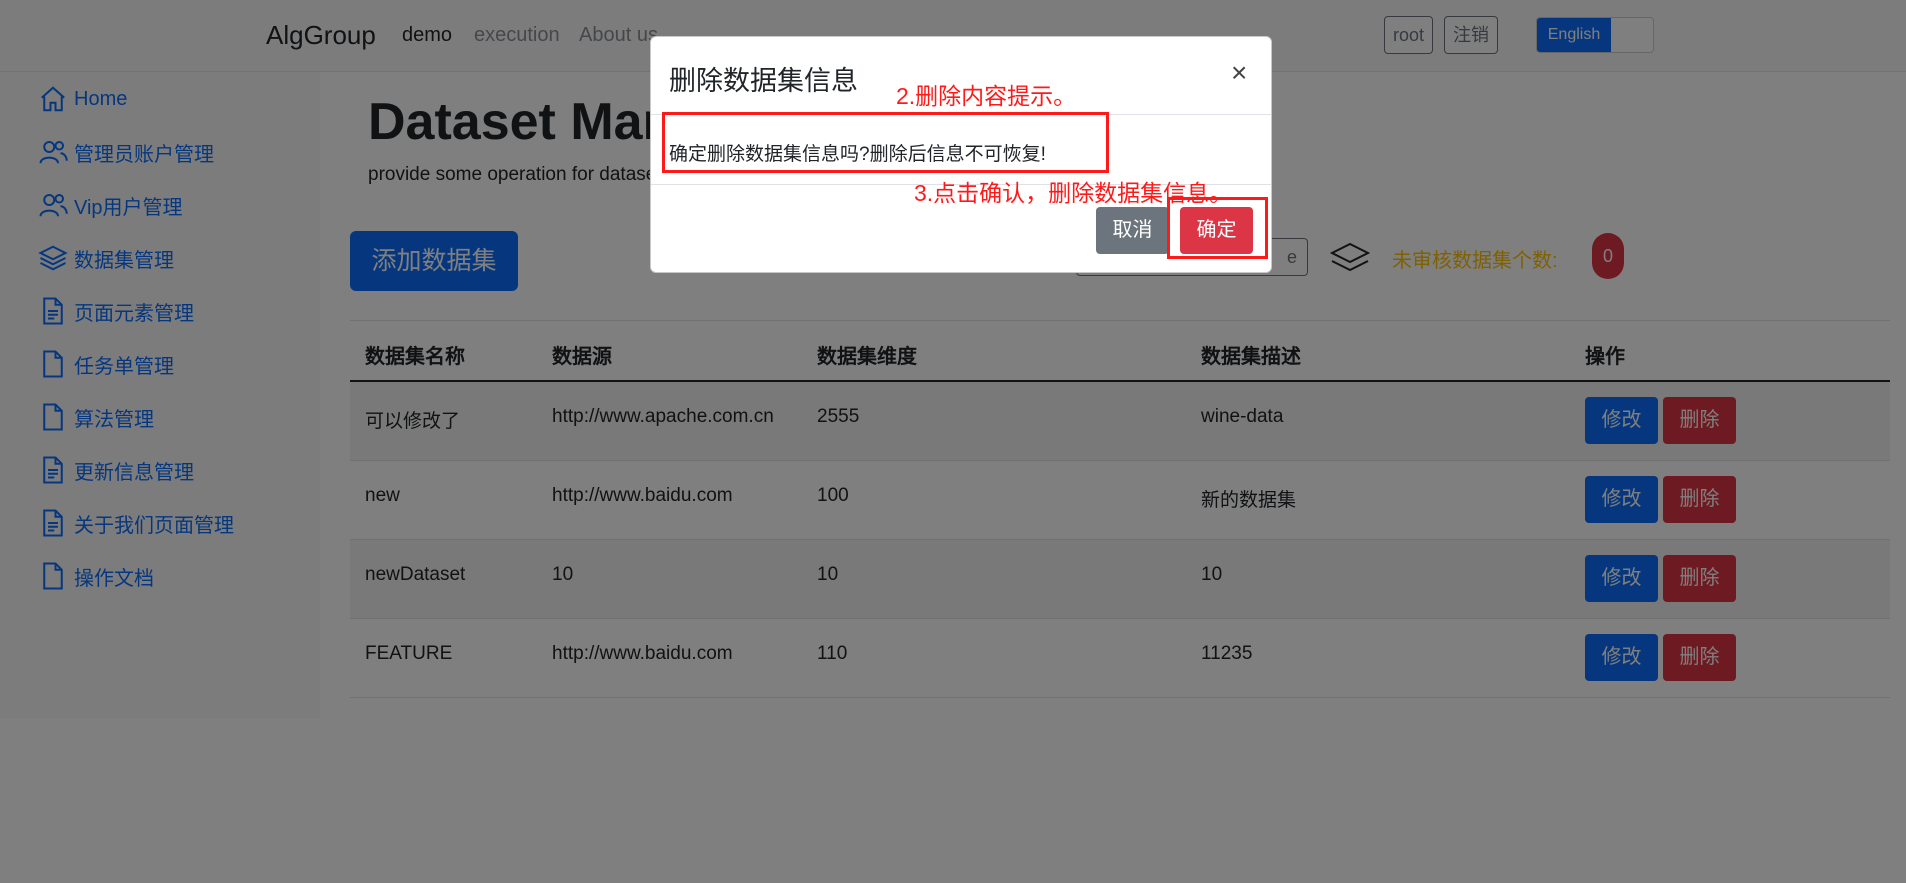  What do you see at coordinates (1073, 193) in the screenshot?
I see `annotation-step3: 3.点击确认，删除数据集信息。` at bounding box center [1073, 193].